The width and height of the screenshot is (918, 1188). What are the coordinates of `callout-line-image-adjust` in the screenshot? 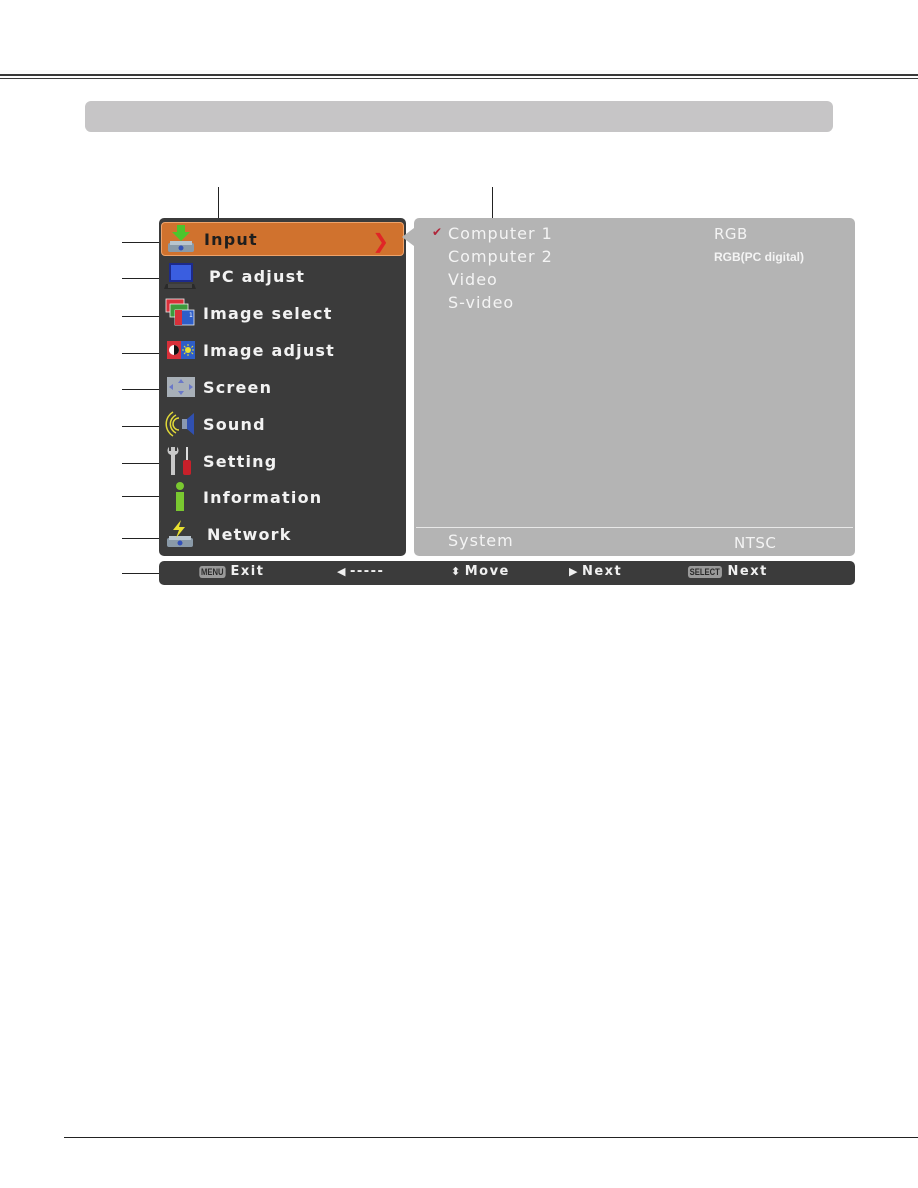 It's located at (142, 353).